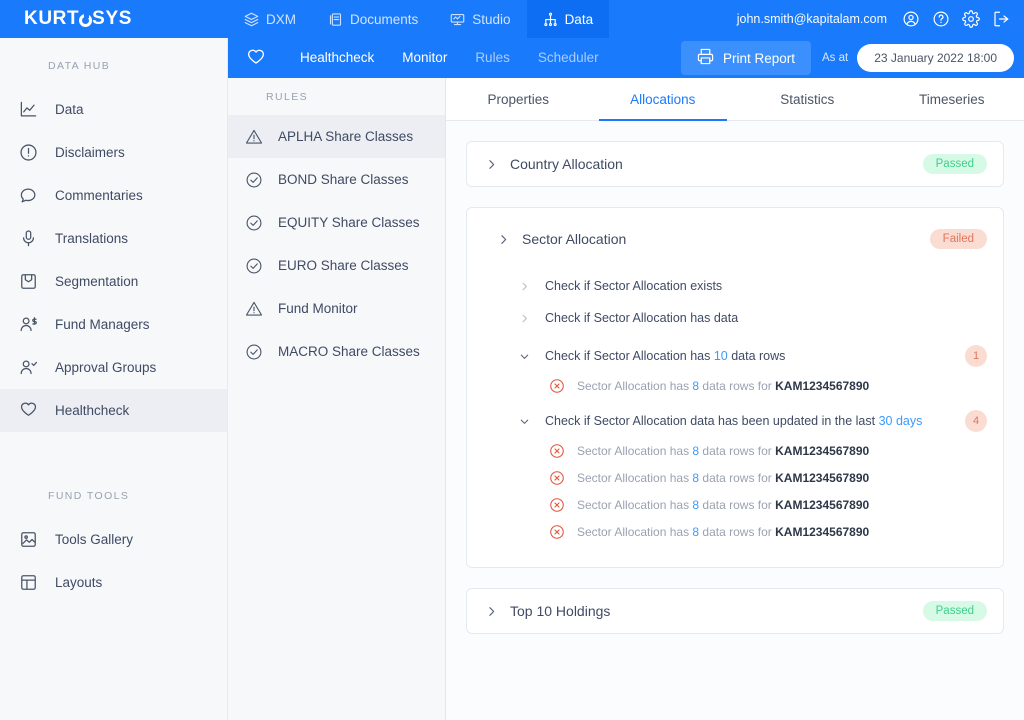  I want to click on top-holdings-title: Top 10 Holdings, so click(560, 611).